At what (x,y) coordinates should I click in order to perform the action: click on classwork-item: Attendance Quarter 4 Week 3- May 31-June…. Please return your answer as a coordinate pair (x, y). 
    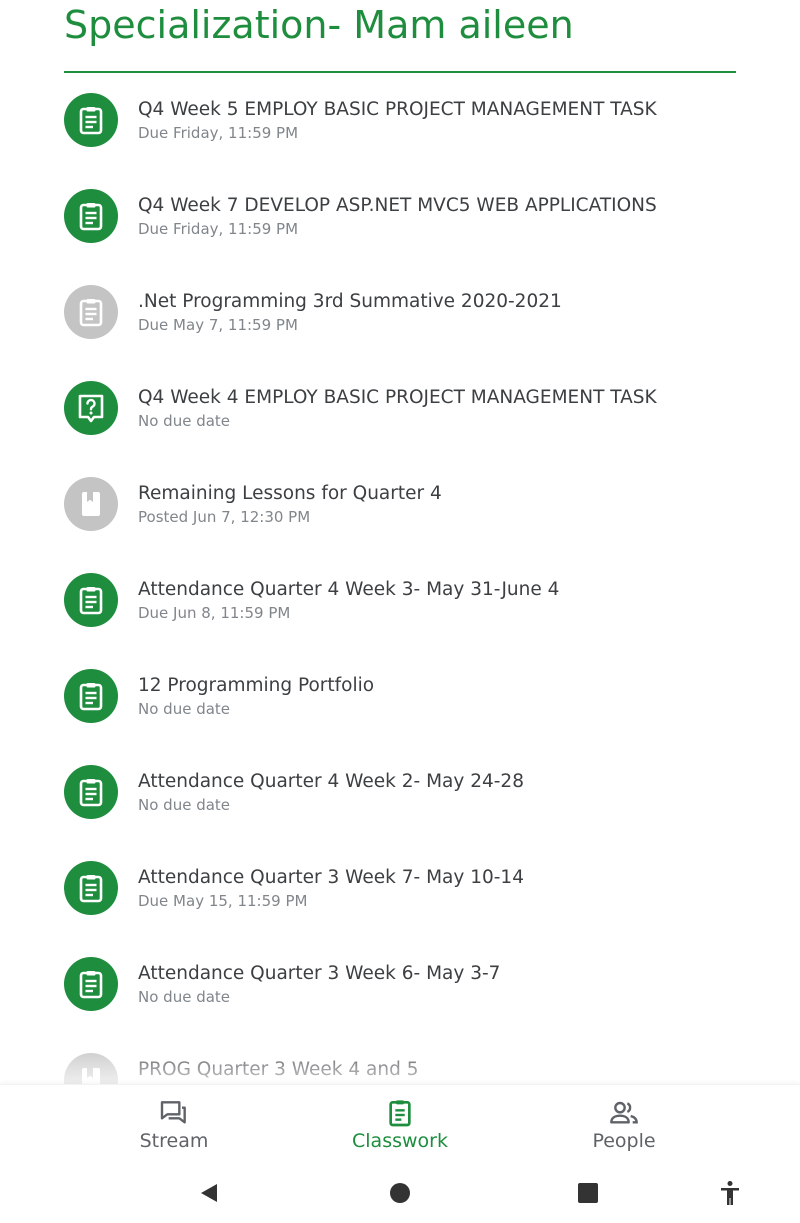
    Looking at the image, I should click on (400, 606).